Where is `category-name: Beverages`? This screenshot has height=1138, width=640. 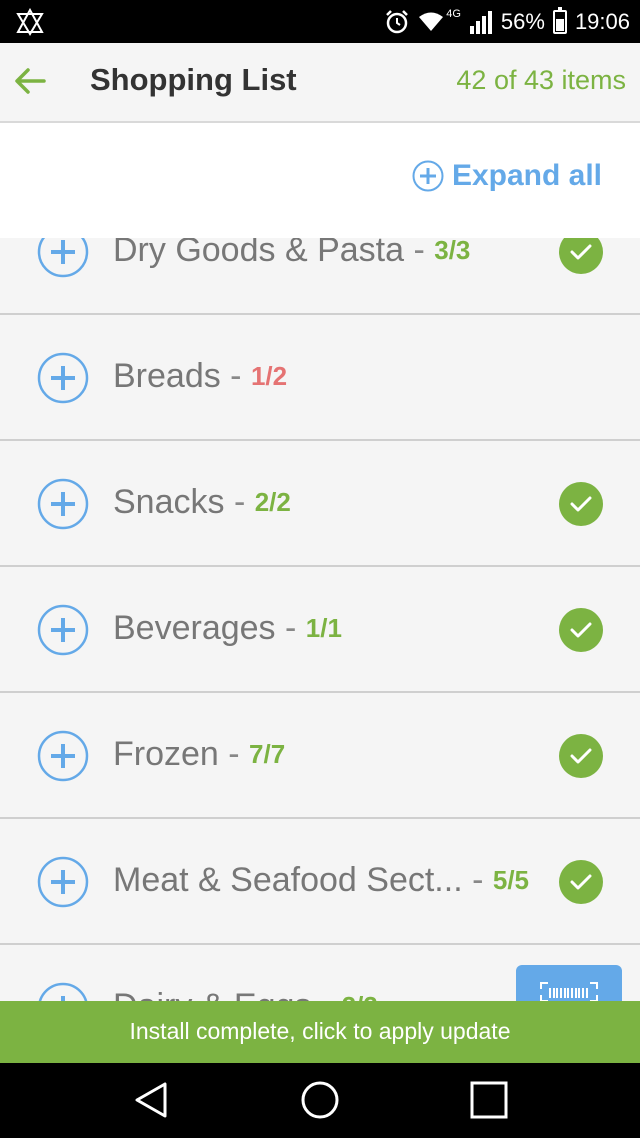 category-name: Beverages is located at coordinates (194, 628).